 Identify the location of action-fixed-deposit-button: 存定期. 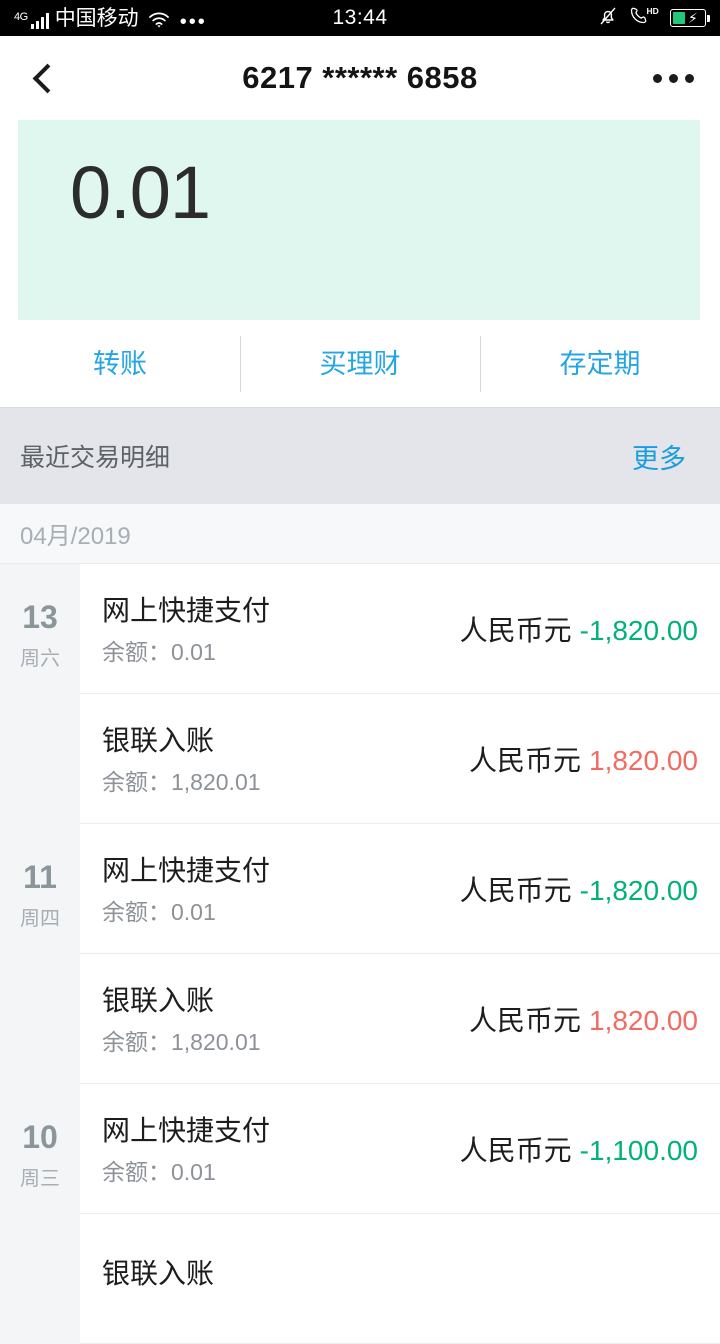
(600, 364).